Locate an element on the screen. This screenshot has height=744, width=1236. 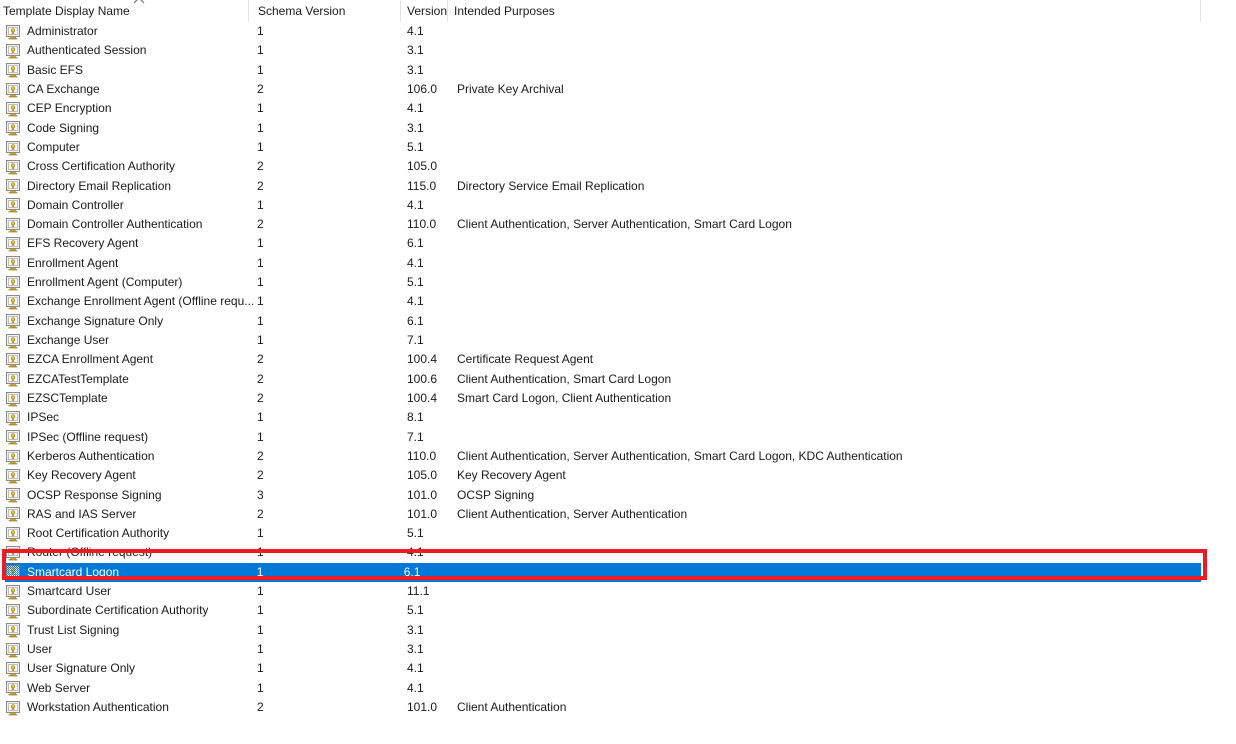
cell-version: 5.1 is located at coordinates (415, 282).